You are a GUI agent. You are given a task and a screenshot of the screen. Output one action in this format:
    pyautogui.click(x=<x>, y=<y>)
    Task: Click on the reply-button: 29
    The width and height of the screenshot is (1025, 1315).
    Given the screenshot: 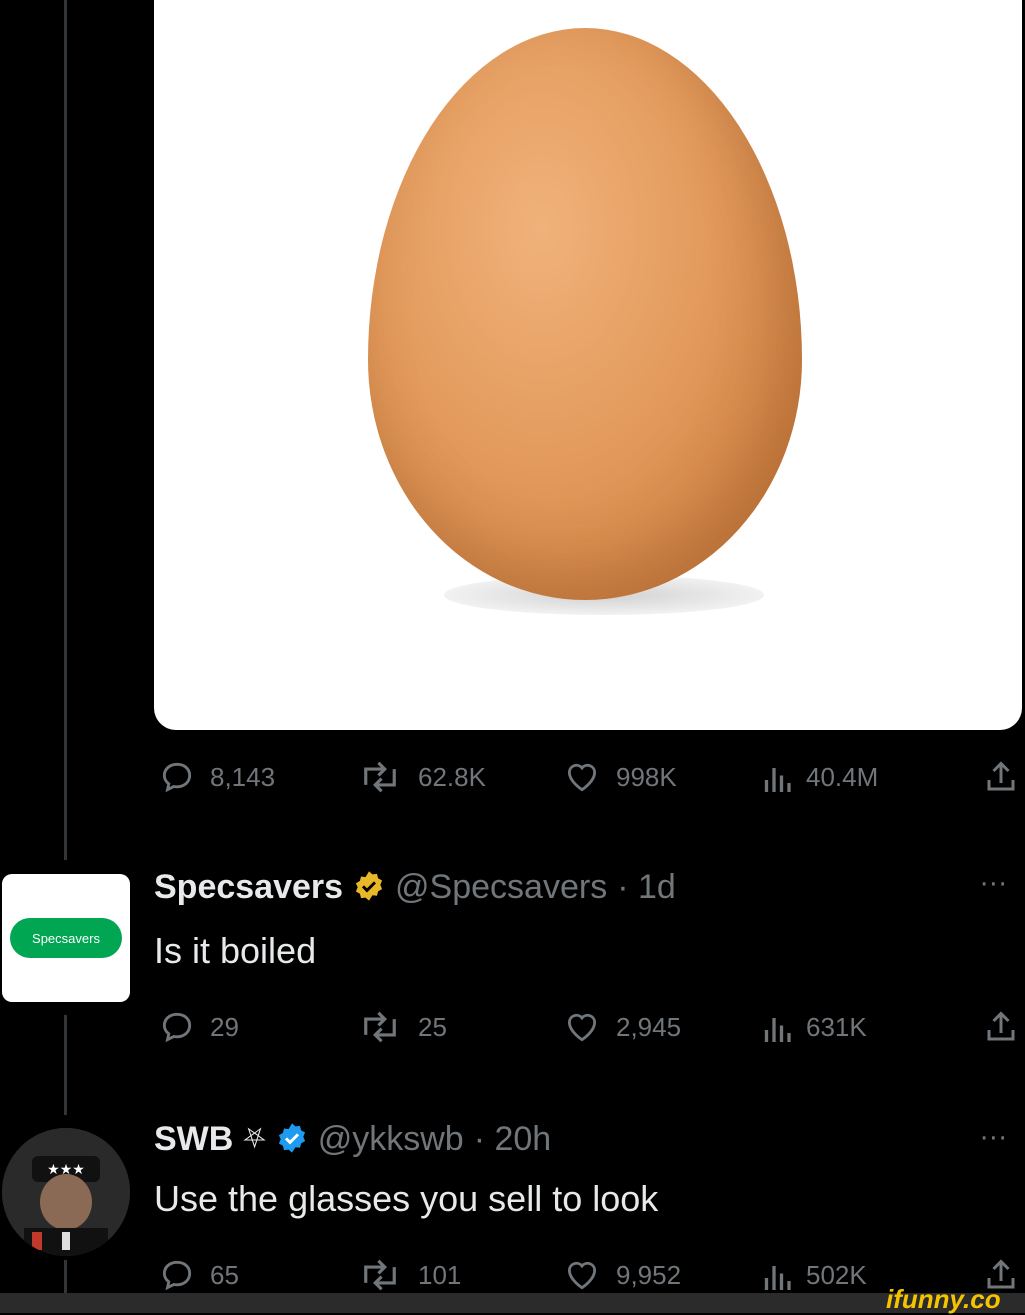 What is the action you would take?
    pyautogui.click(x=198, y=1027)
    